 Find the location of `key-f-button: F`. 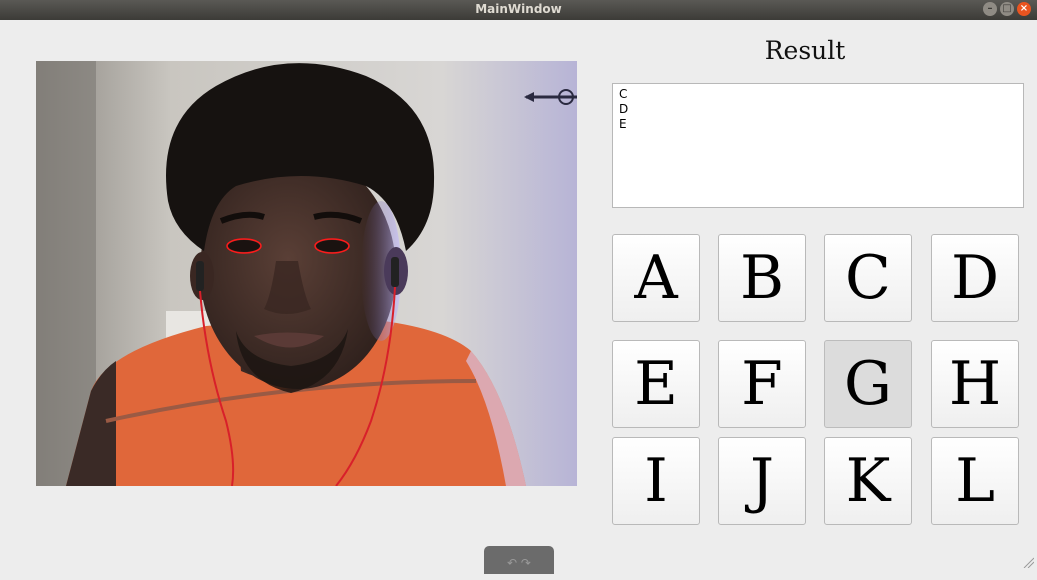

key-f-button: F is located at coordinates (762, 384).